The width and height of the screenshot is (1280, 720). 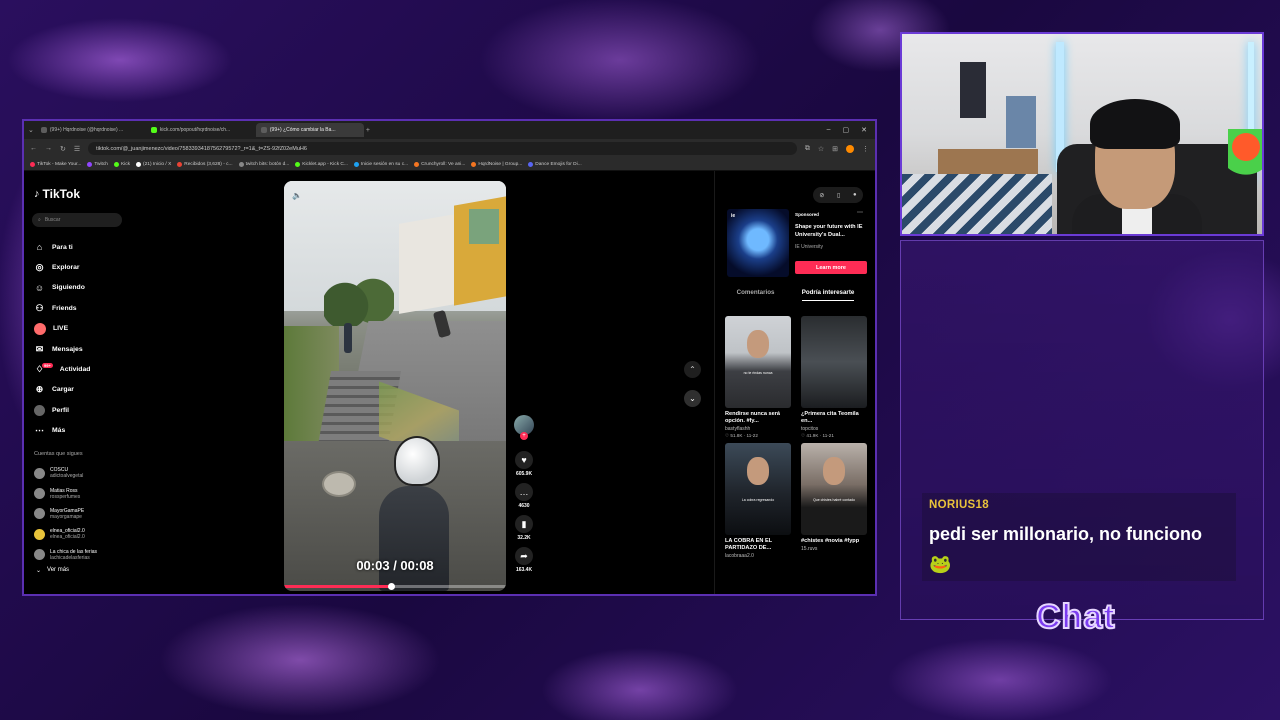 I want to click on profile-avatar, so click(x=850, y=148).